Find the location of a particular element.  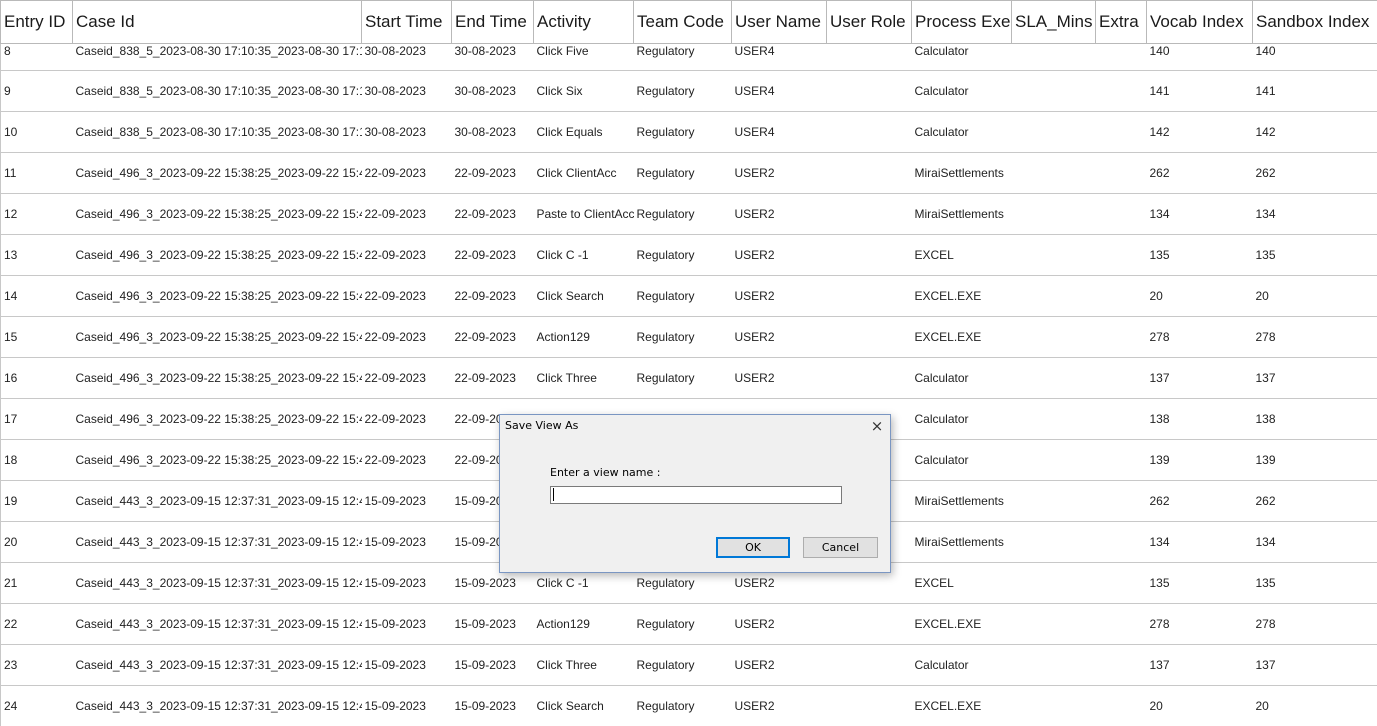

close-icon: × is located at coordinates (877, 426).